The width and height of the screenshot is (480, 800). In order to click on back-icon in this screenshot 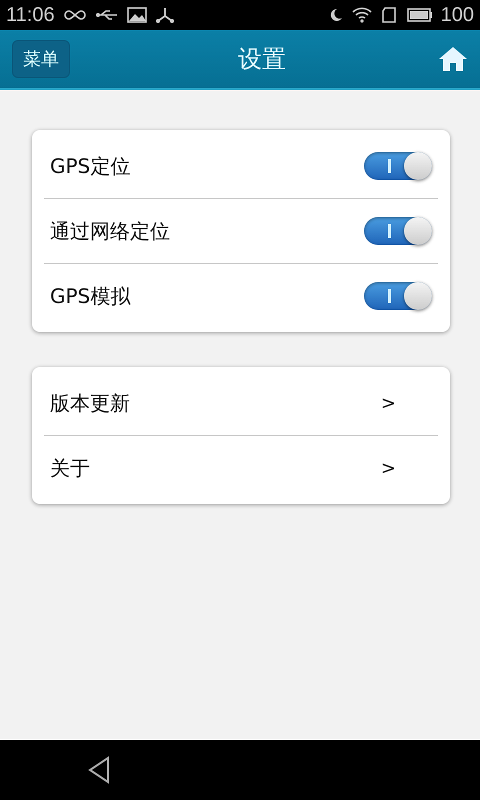, I will do `click(99, 770)`.